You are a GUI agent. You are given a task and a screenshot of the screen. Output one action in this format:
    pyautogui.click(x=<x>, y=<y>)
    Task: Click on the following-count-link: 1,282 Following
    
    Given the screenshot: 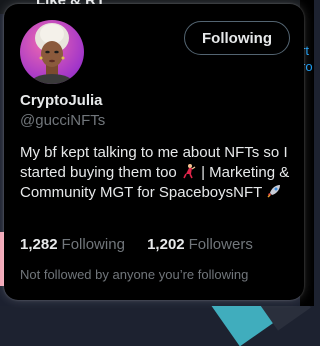 What is the action you would take?
    pyautogui.click(x=72, y=244)
    